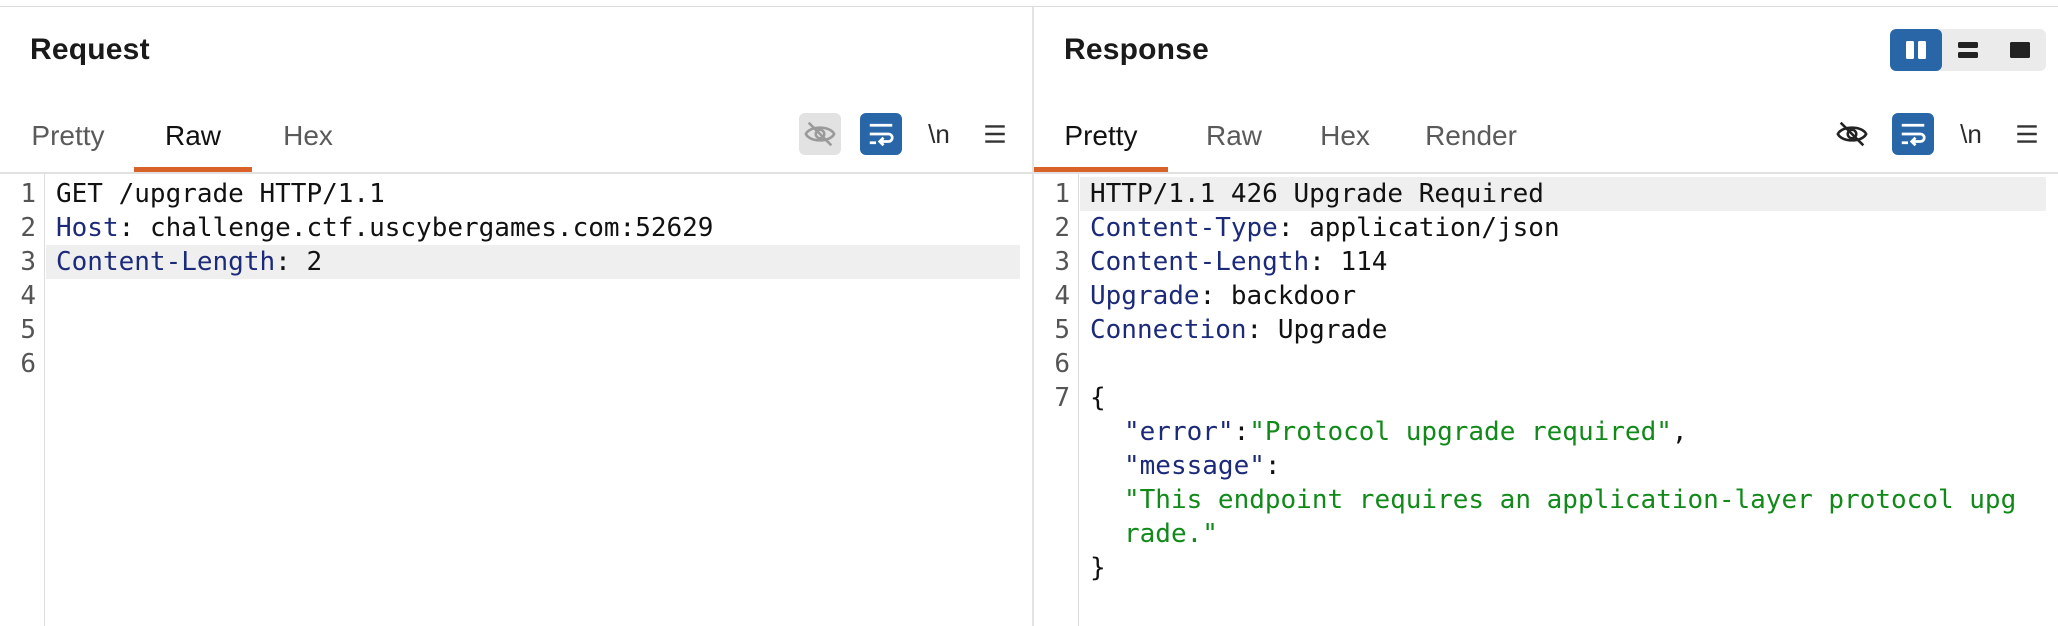 The width and height of the screenshot is (2058, 626). I want to click on request-wrap-toggle, so click(881, 134).